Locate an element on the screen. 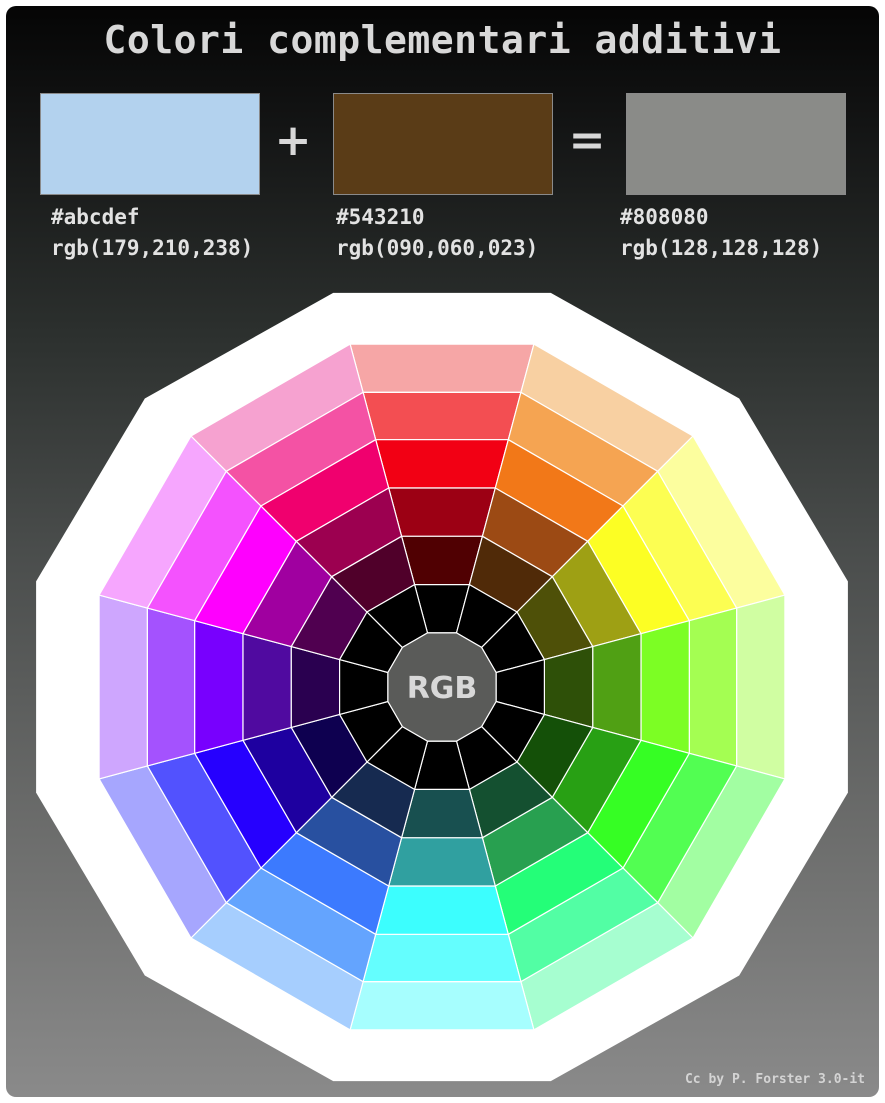  wheel-center-label: RGB is located at coordinates (442, 688).